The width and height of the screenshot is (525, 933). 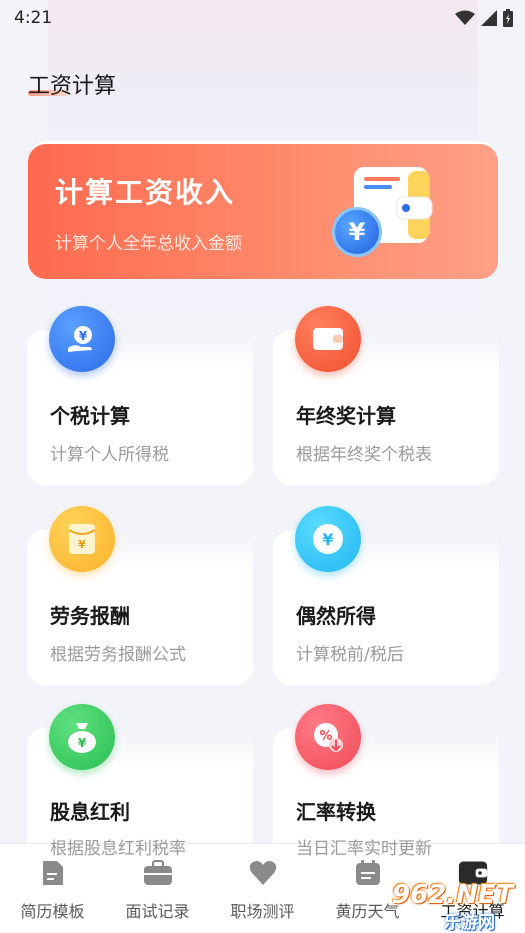 What do you see at coordinates (140, 395) in the screenshot?
I see `tax-calc-card: ¥ 个税计算 计算个人所得税` at bounding box center [140, 395].